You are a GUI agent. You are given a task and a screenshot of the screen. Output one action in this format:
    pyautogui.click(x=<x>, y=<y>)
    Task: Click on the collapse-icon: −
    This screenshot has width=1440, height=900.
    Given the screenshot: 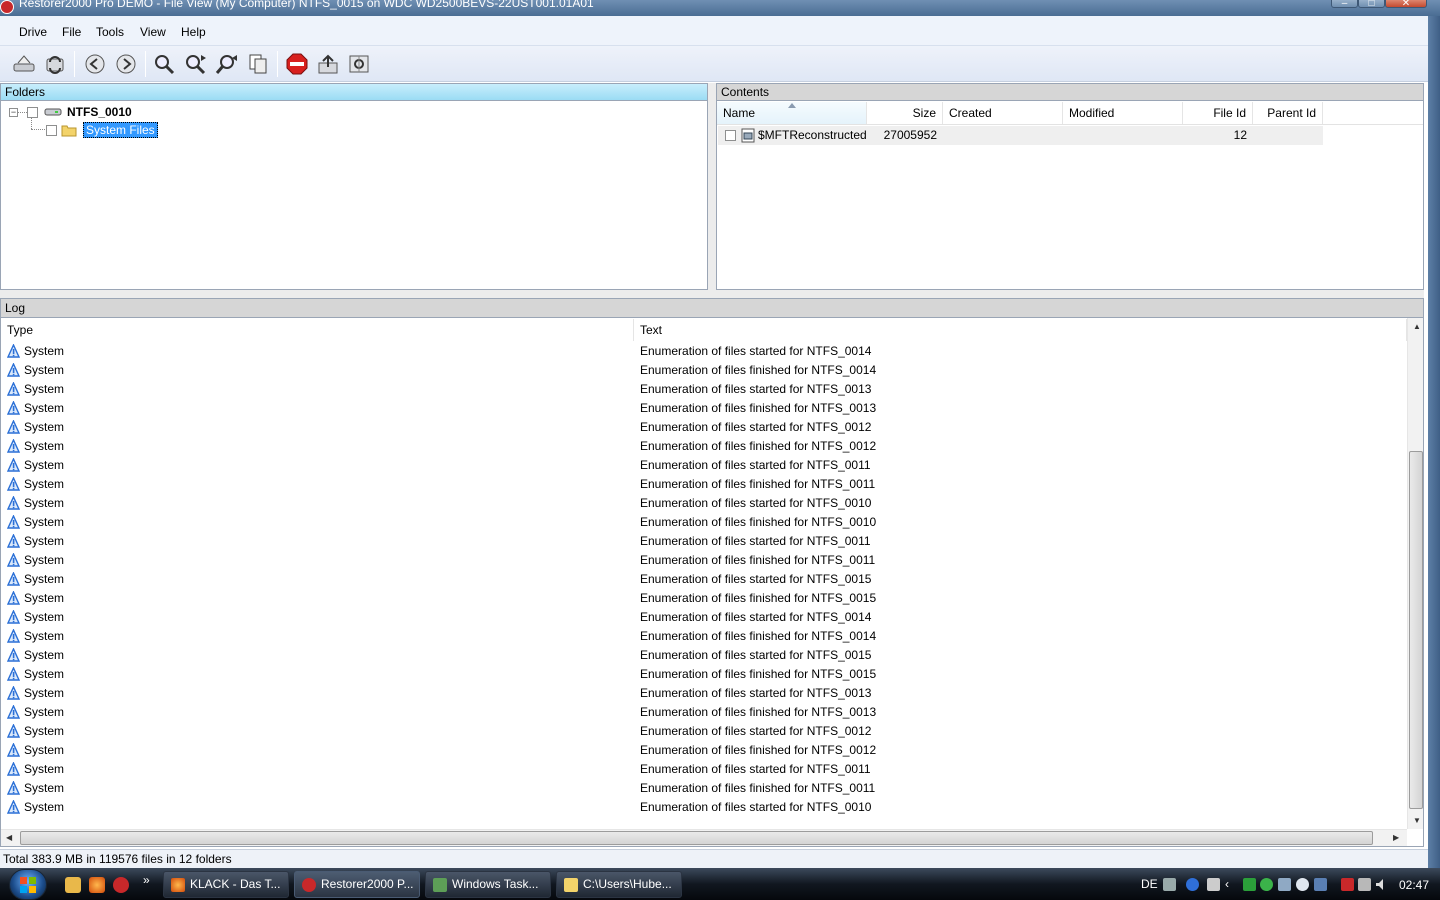 What is the action you would take?
    pyautogui.click(x=13, y=112)
    